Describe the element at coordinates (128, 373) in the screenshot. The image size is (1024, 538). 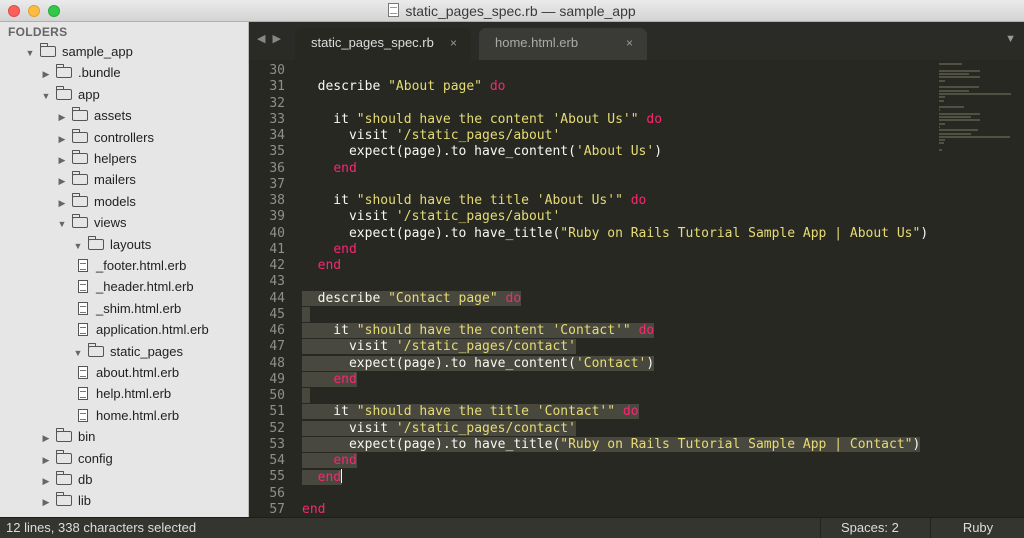
I see `tree-file: about.html.erb` at that location.